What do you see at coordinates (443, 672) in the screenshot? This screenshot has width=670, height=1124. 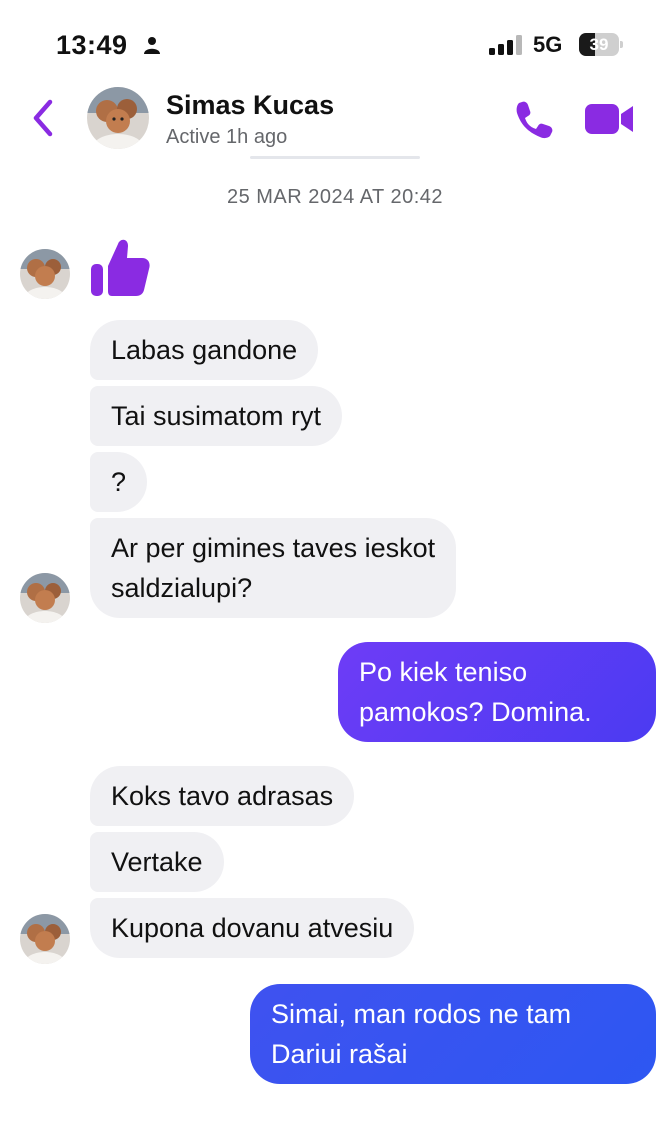 I see `message-text: Po kiek teniso` at bounding box center [443, 672].